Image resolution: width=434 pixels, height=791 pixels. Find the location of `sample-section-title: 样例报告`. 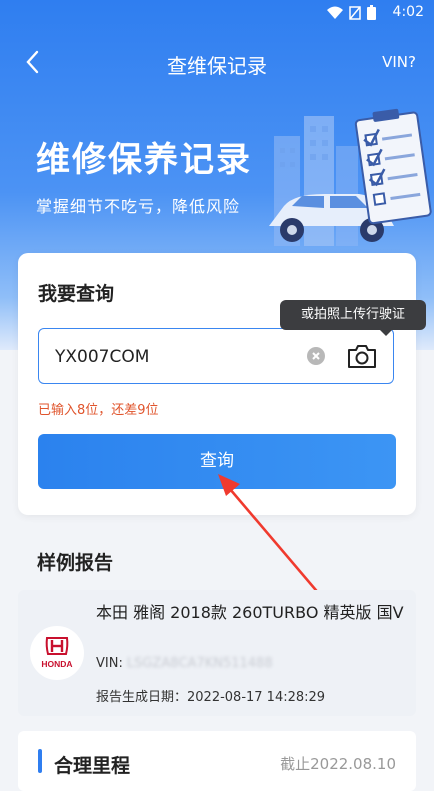

sample-section-title: 样例报告 is located at coordinates (75, 563).